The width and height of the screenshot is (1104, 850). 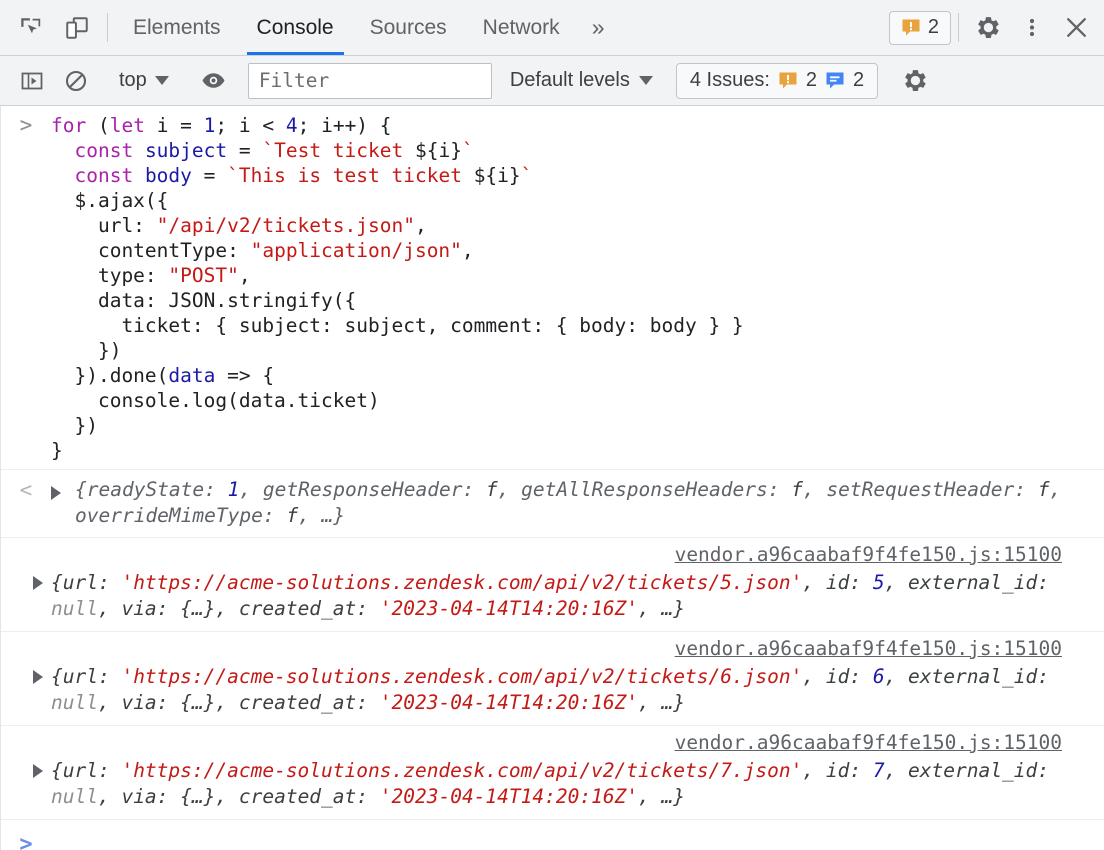 What do you see at coordinates (74, 796) in the screenshot?
I see `object-token: null` at bounding box center [74, 796].